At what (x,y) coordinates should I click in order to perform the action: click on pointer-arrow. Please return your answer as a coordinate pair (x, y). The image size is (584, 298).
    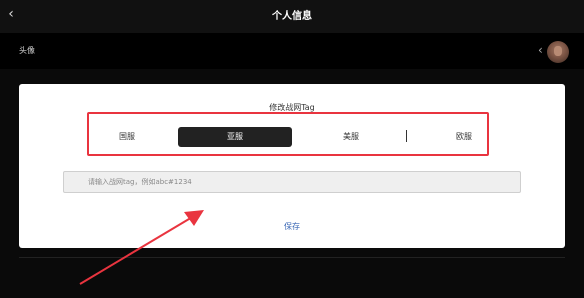
    Looking at the image, I should click on (141, 247).